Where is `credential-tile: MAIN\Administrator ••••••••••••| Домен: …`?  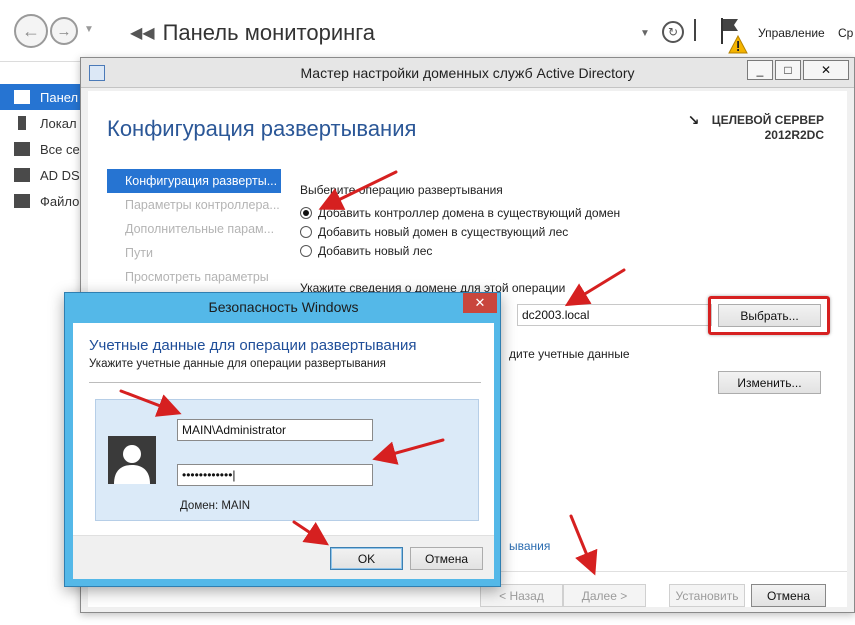 credential-tile: MAIN\Administrator ••••••••••••| Домен: … is located at coordinates (287, 460).